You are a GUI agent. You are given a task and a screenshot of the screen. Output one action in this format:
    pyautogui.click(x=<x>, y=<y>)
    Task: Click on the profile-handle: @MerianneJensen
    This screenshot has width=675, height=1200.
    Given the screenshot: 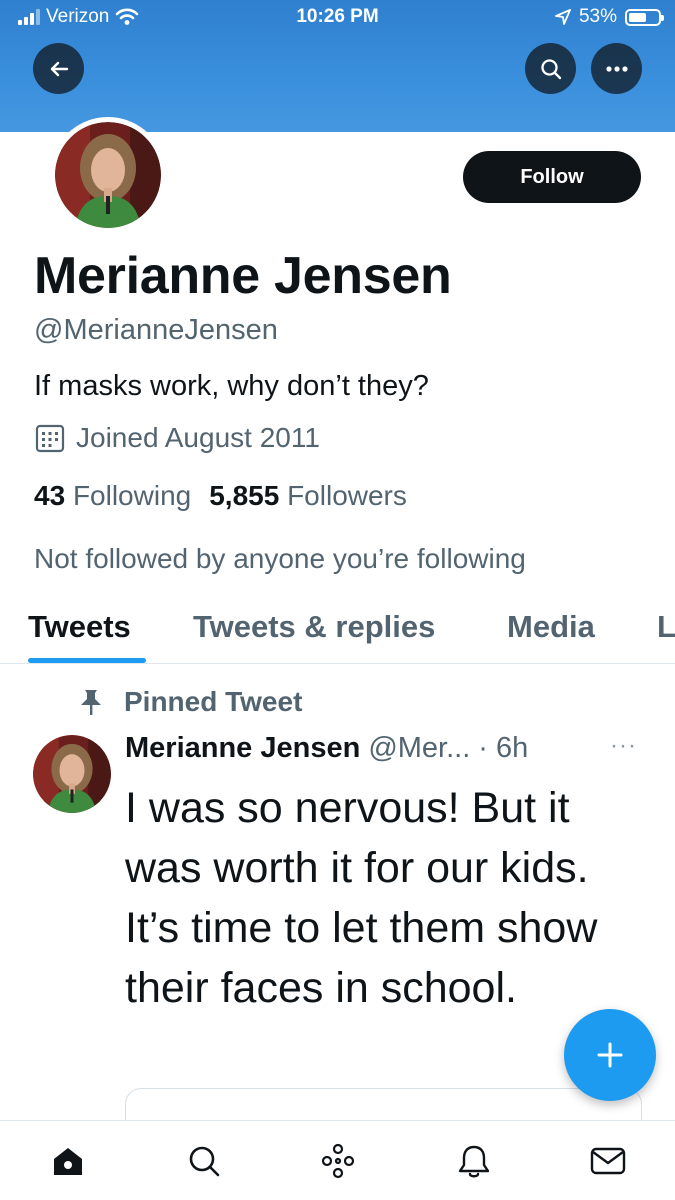 What is the action you would take?
    pyautogui.click(x=156, y=330)
    